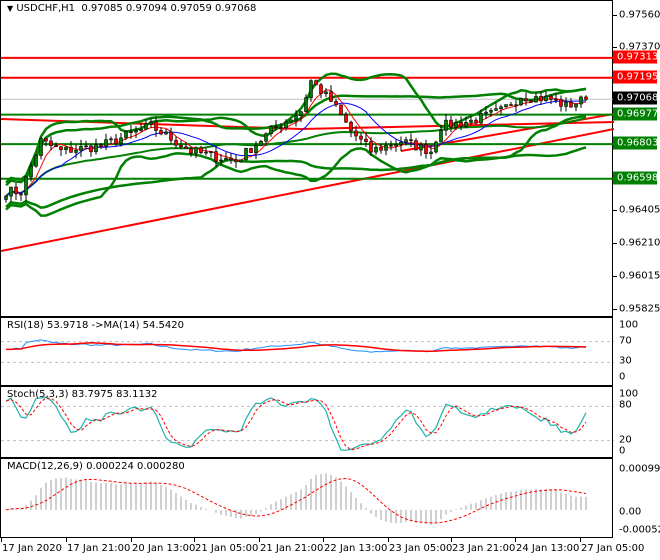 Image resolution: width=660 pixels, height=560 pixels. What do you see at coordinates (625, 440) in the screenshot?
I see `stoch-axis-label: 20` at bounding box center [625, 440].